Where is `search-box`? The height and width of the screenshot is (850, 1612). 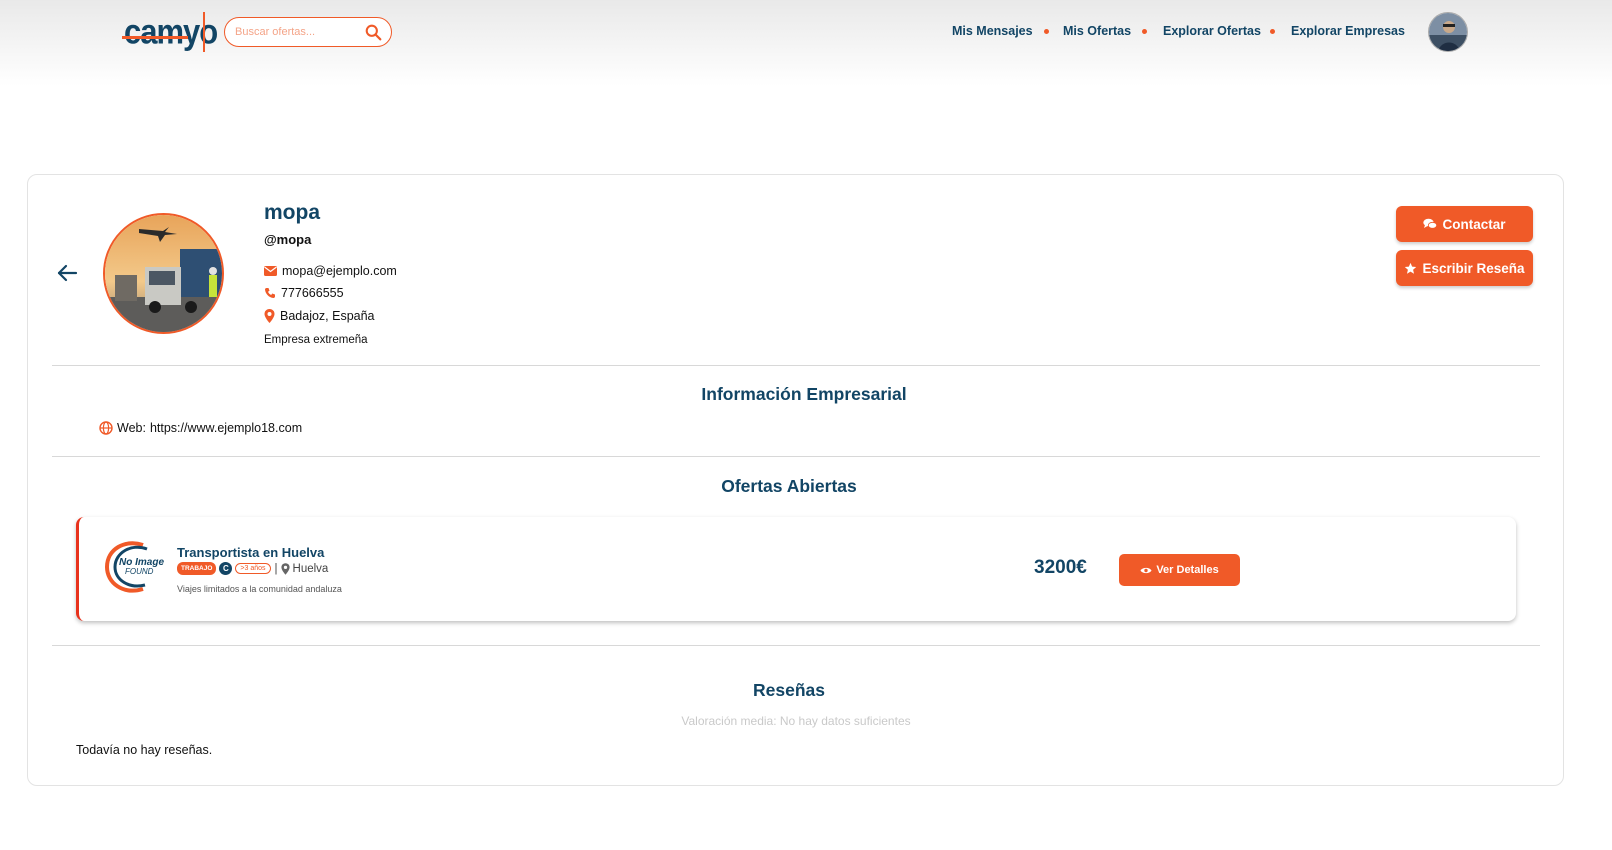
search-box is located at coordinates (308, 32).